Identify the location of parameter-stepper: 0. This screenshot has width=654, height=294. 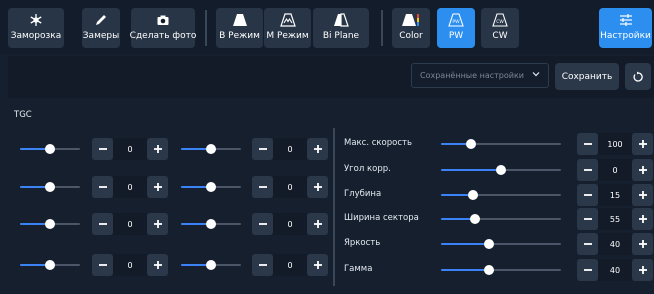
(615, 170).